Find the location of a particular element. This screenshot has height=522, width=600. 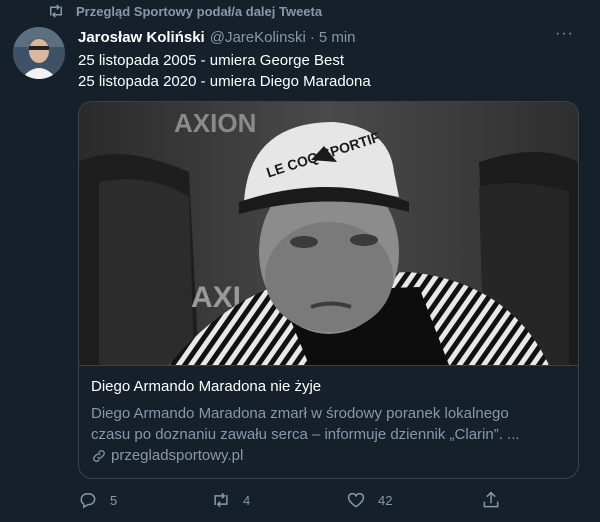

retweet-context: Przegląd Sportowy podał/a dalej Tweeta is located at coordinates (184, 11).